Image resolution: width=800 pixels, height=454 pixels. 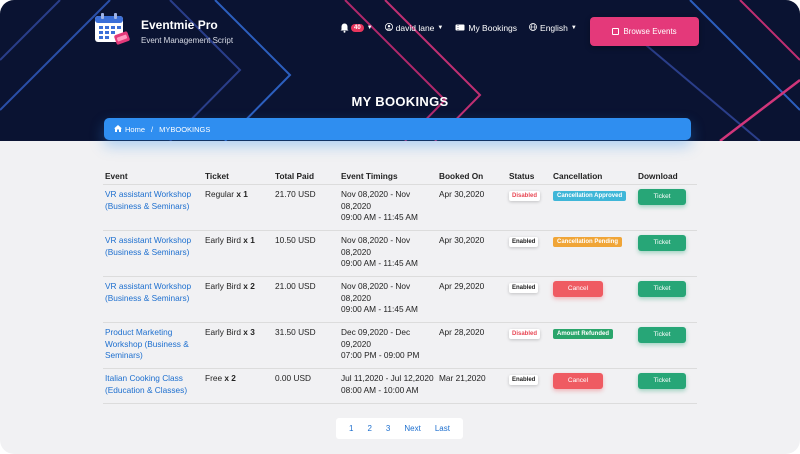 What do you see at coordinates (583, 334) in the screenshot?
I see `cancellation-status-badge: Amount Refunded` at bounding box center [583, 334].